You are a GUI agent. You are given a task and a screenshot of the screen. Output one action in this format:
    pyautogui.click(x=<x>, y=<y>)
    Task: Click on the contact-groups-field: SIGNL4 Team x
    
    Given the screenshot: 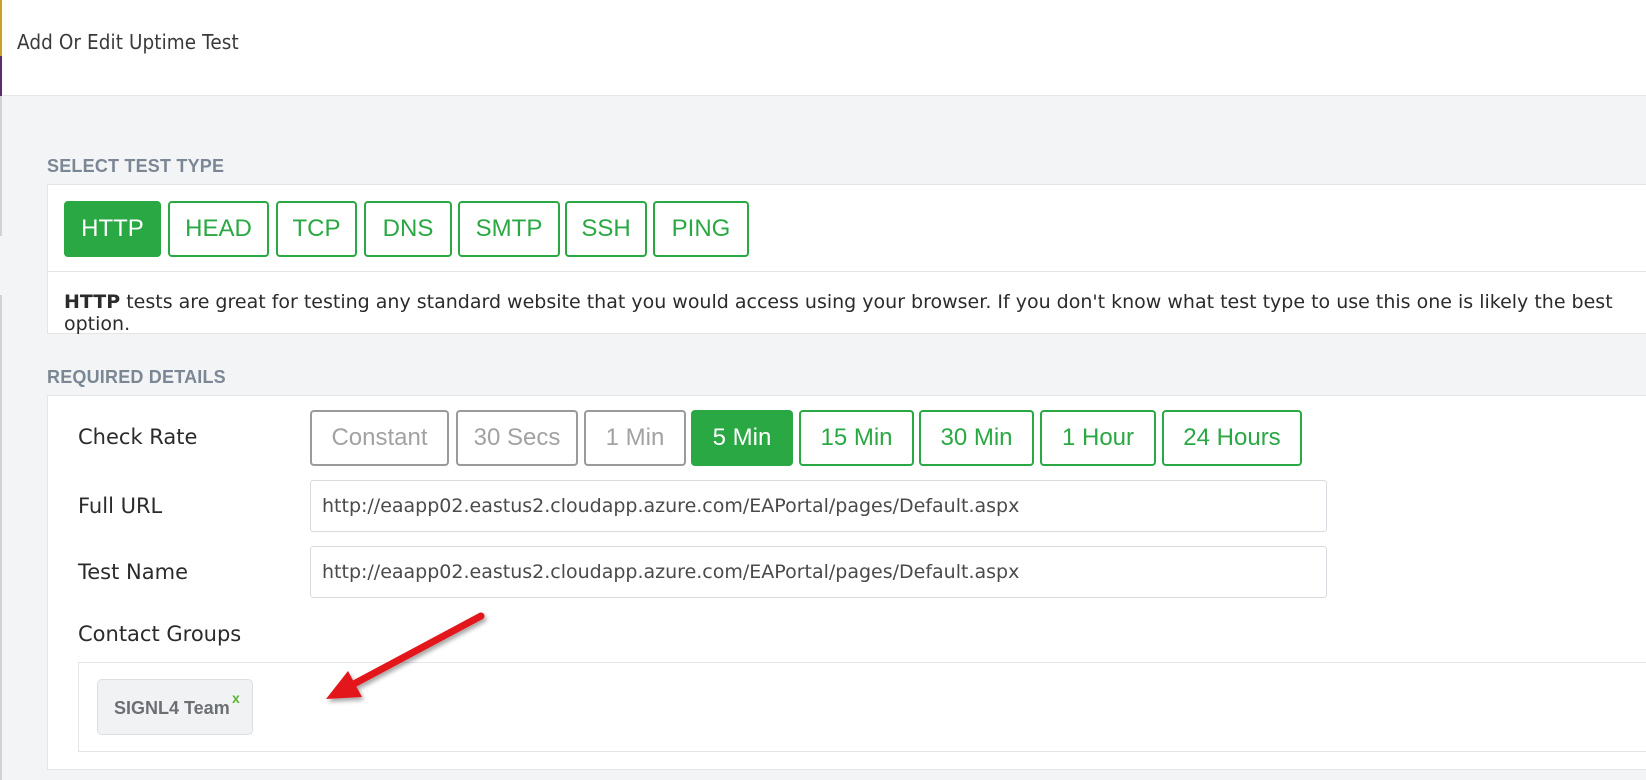 What is the action you would take?
    pyautogui.click(x=862, y=707)
    